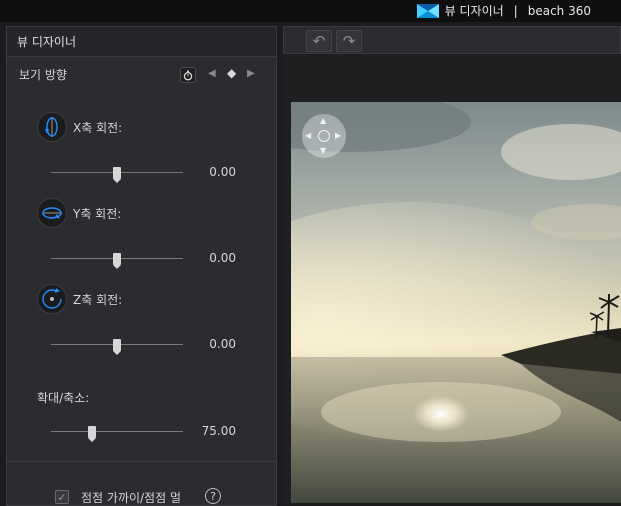 The width and height of the screenshot is (621, 506). I want to click on pan-up-icon: ▲, so click(323, 120).